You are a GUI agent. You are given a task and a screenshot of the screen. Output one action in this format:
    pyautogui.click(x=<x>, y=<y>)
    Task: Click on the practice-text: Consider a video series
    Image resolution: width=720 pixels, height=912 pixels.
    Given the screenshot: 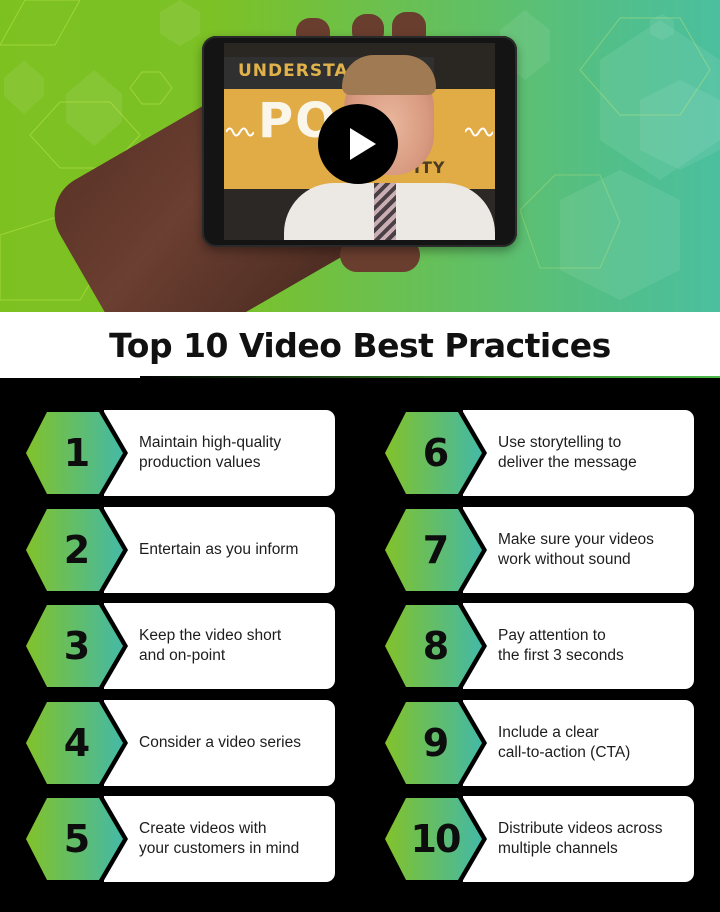 What is the action you would take?
    pyautogui.click(x=220, y=742)
    